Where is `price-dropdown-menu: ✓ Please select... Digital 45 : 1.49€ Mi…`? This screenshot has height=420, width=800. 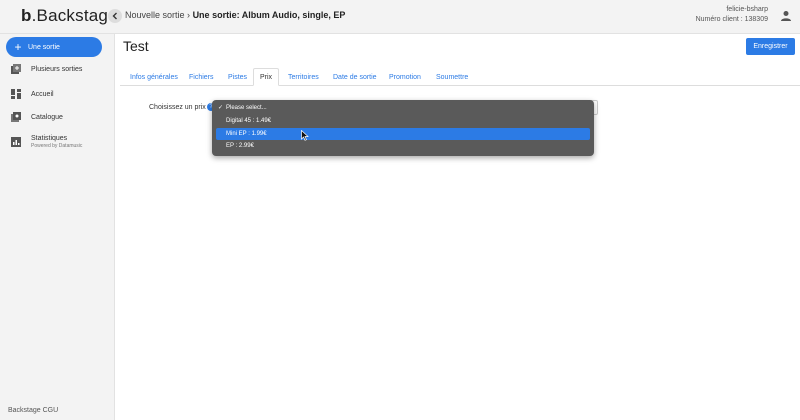 price-dropdown-menu: ✓ Please select... Digital 45 : 1.49€ Mi… is located at coordinates (403, 128).